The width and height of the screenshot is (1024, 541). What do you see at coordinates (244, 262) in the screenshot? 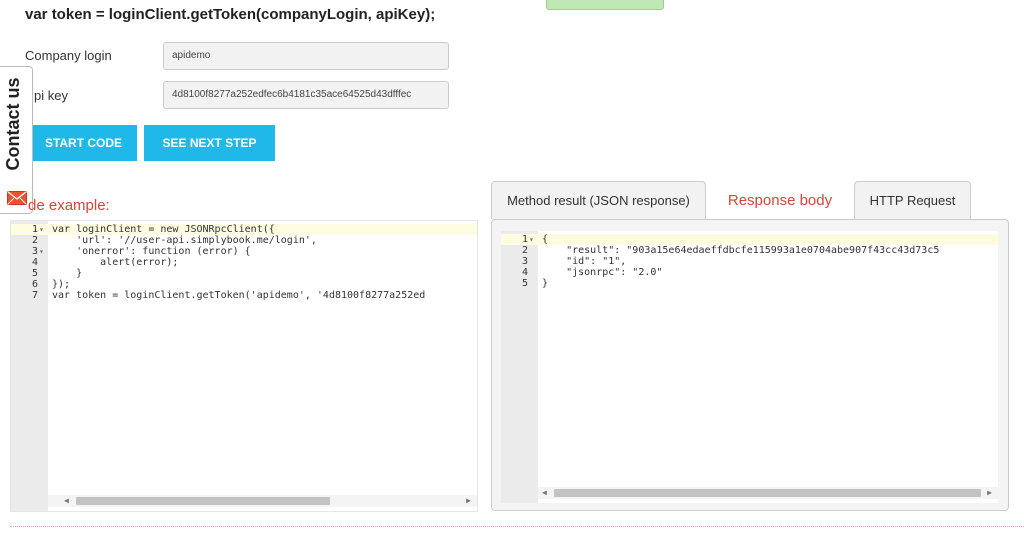
I see `code-line: 4 alert(error);` at bounding box center [244, 262].